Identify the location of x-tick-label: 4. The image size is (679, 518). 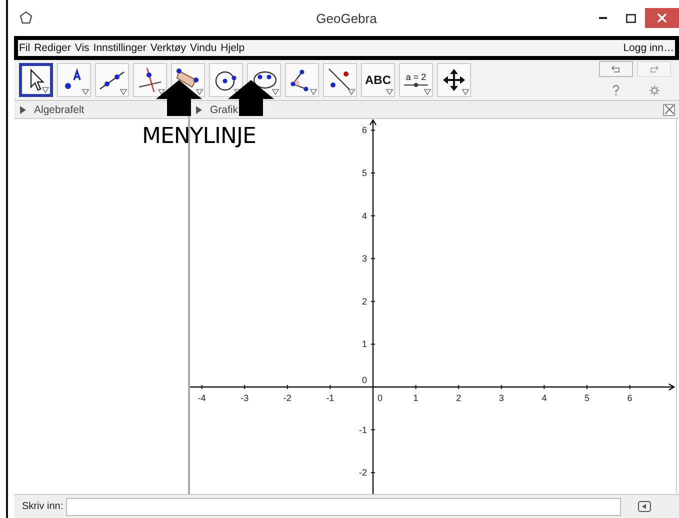
(544, 398).